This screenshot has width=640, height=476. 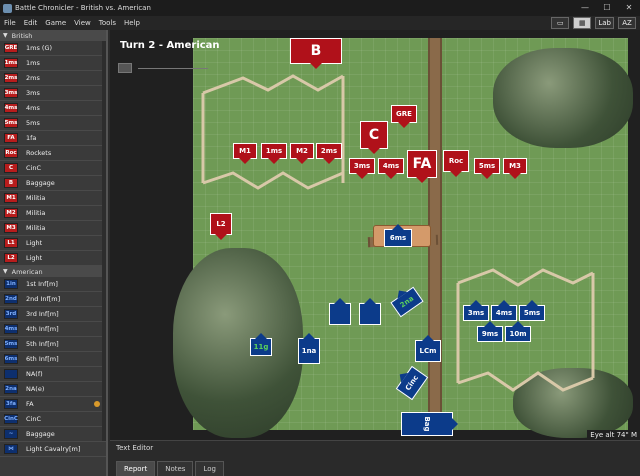 What do you see at coordinates (43, 299) in the screenshot?
I see `american-unit-label: 2nd Inf[m]` at bounding box center [43, 299].